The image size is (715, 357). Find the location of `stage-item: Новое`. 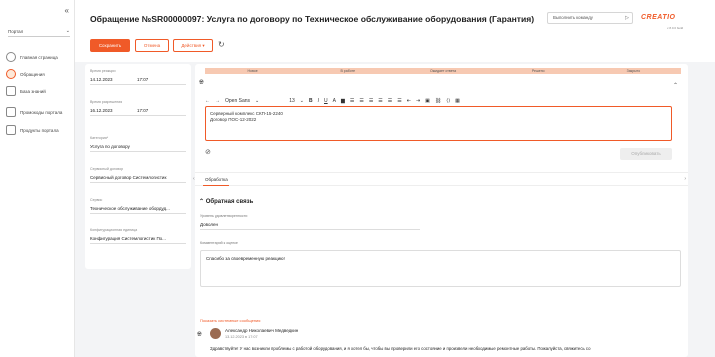

stage-item: Новое is located at coordinates (252, 71).